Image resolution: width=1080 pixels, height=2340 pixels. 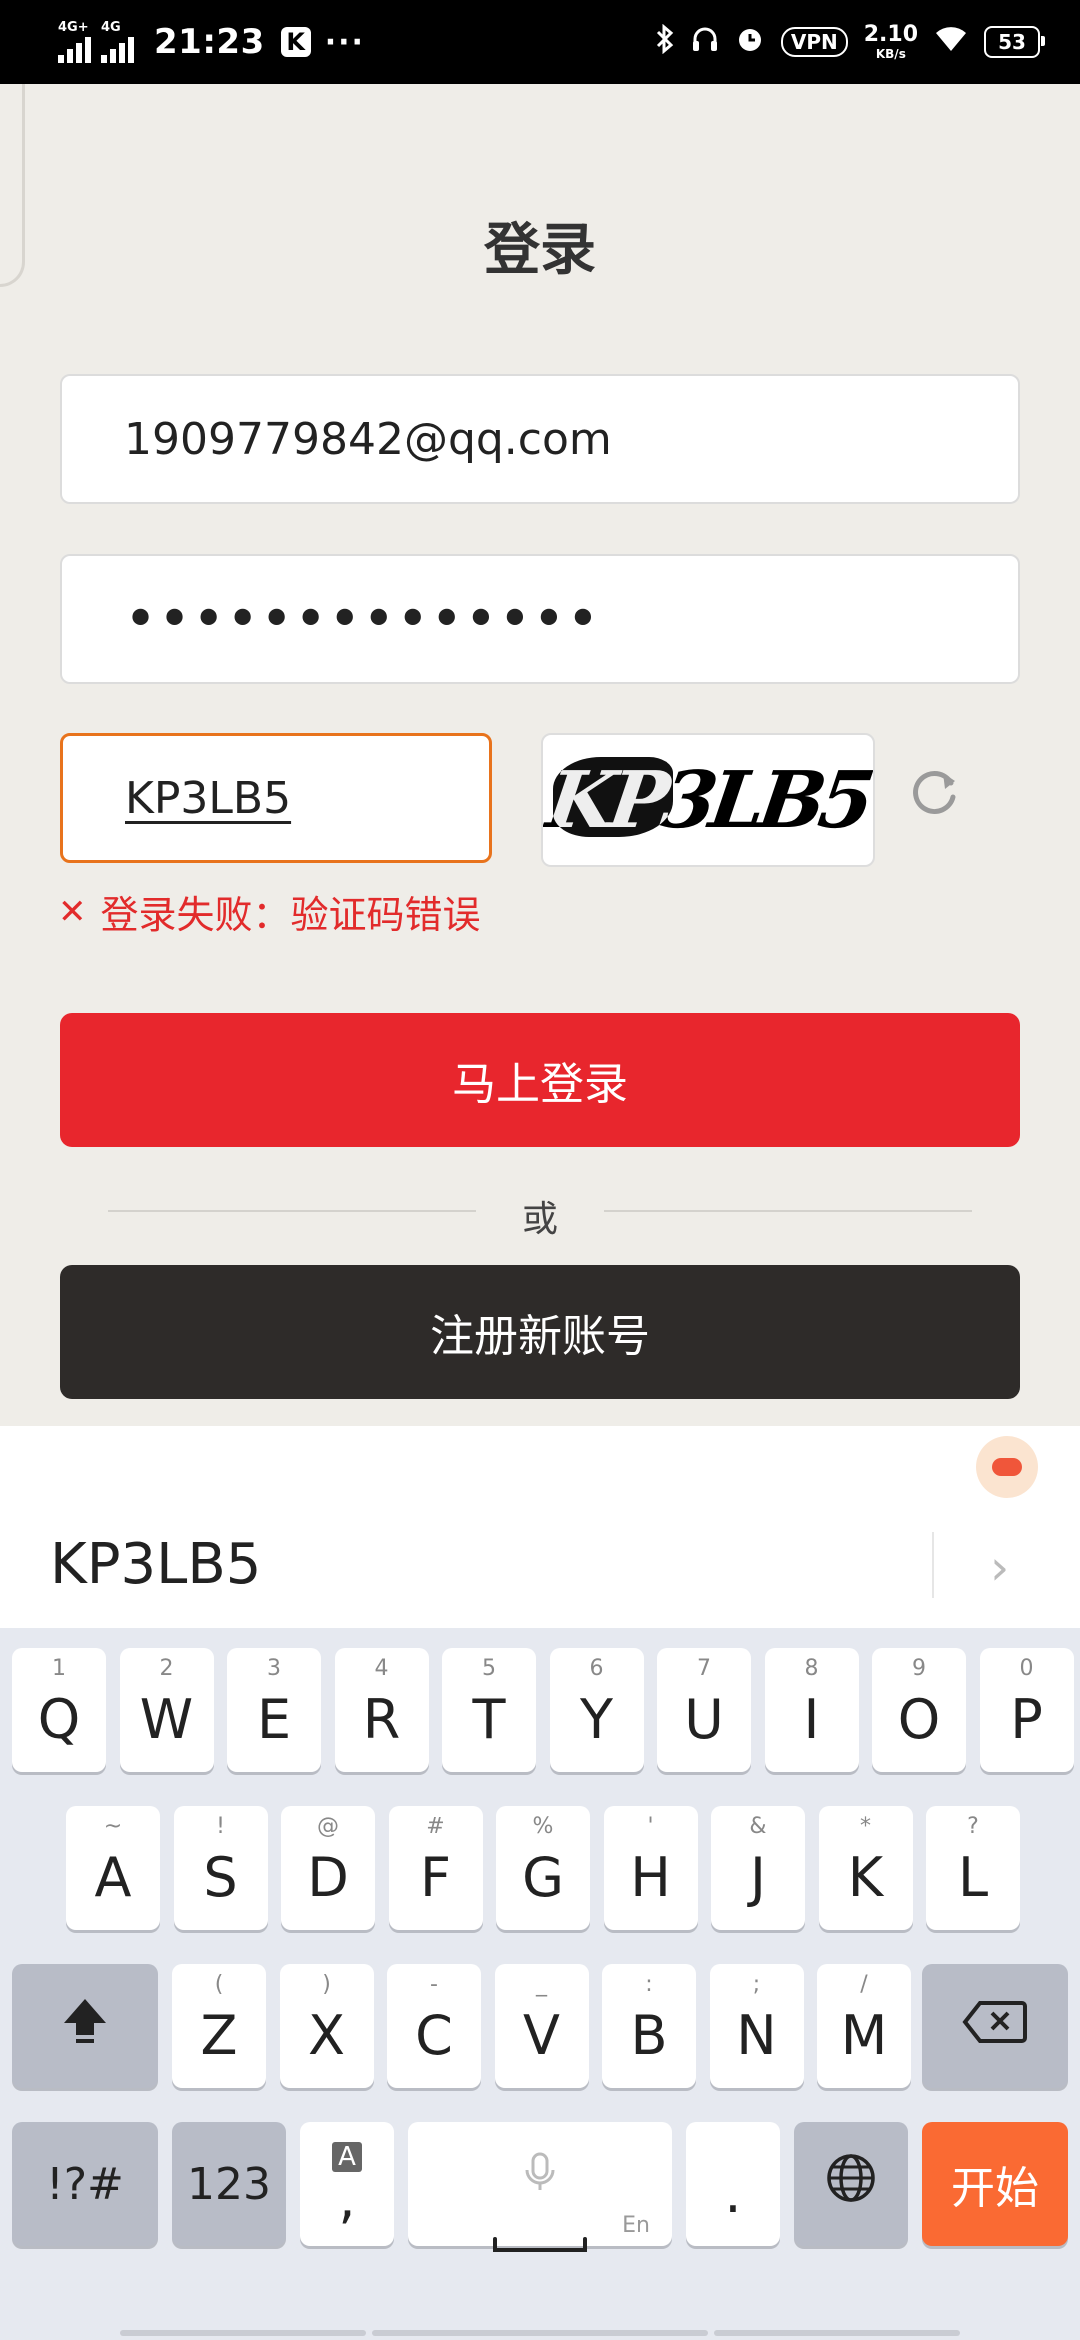 What do you see at coordinates (650, 1826) in the screenshot?
I see `key-hint: '` at bounding box center [650, 1826].